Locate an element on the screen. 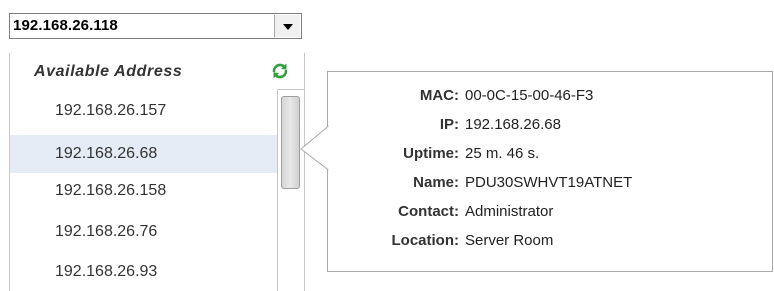  location-value: Server Room is located at coordinates (509, 240).